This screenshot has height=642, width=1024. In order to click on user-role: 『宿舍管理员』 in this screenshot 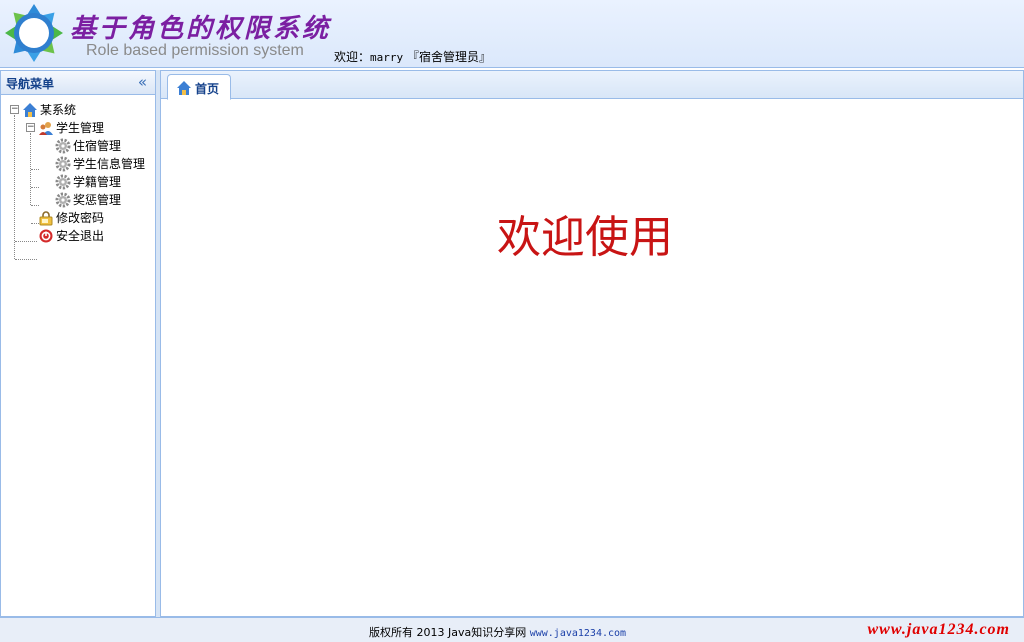, I will do `click(448, 57)`.